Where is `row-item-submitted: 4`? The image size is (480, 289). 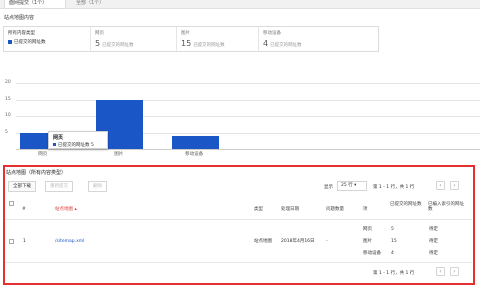
row-item-submitted: 4 is located at coordinates (392, 253).